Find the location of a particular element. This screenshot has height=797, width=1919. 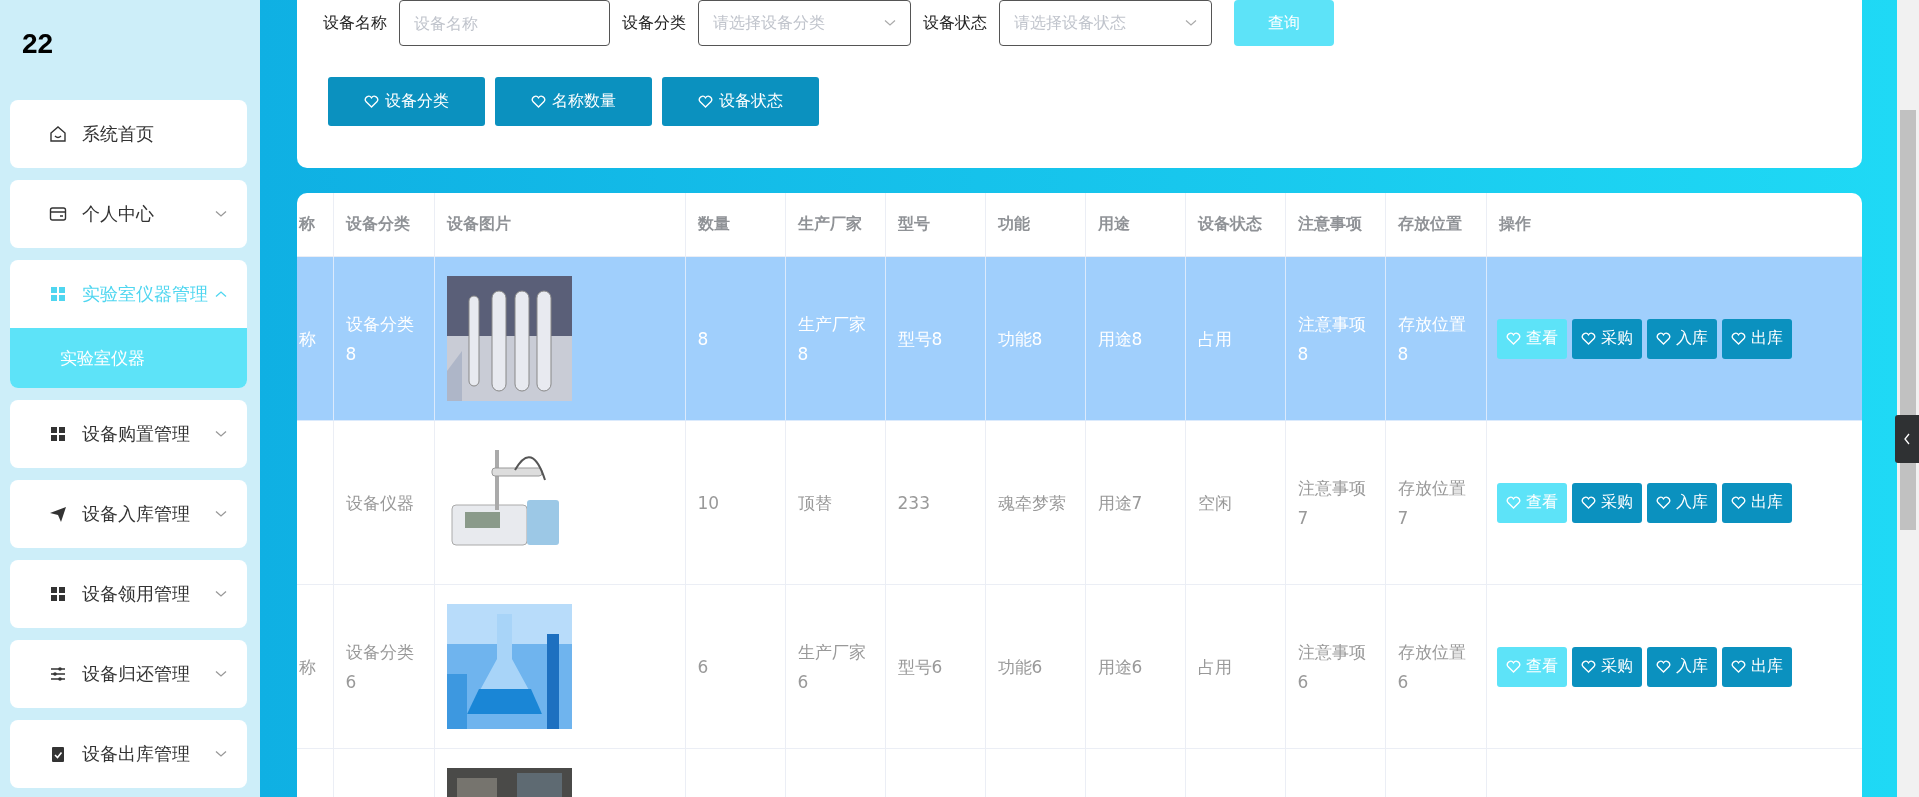

filter-label: 设备状态 is located at coordinates (955, 23).